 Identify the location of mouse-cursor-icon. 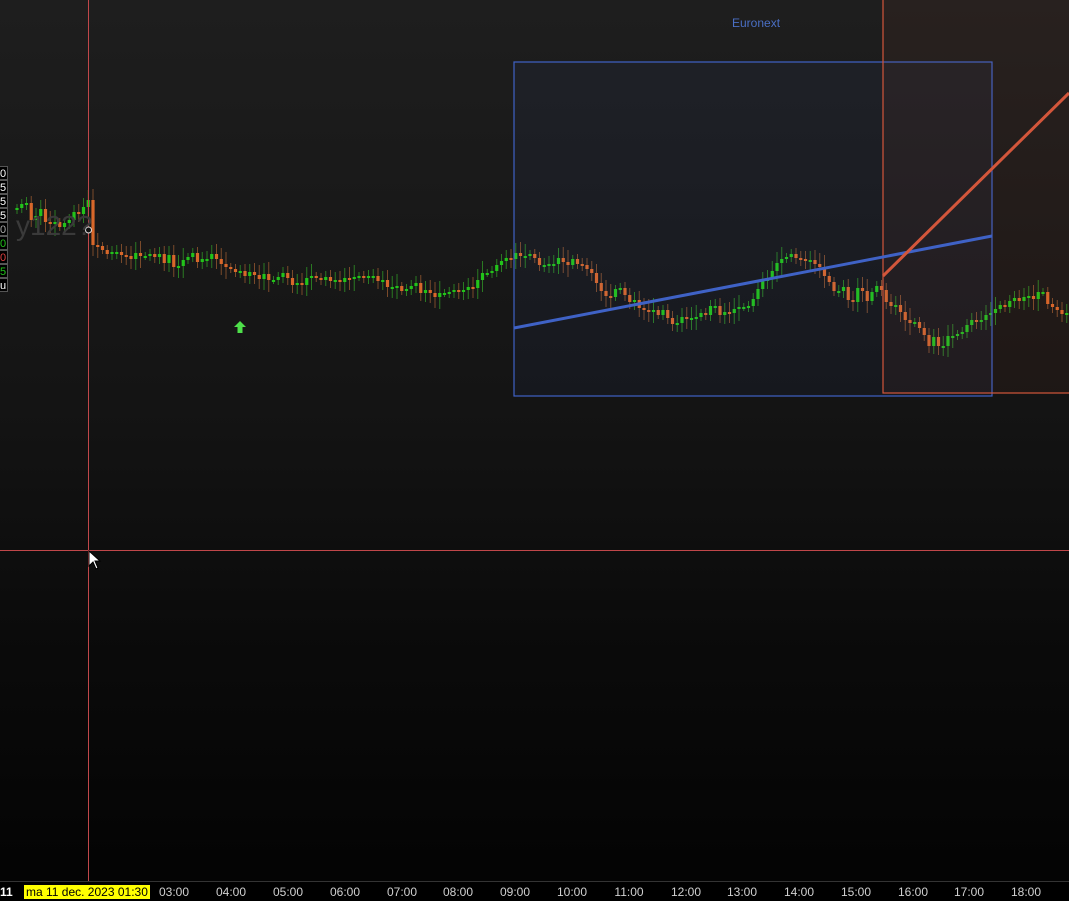
(95, 560).